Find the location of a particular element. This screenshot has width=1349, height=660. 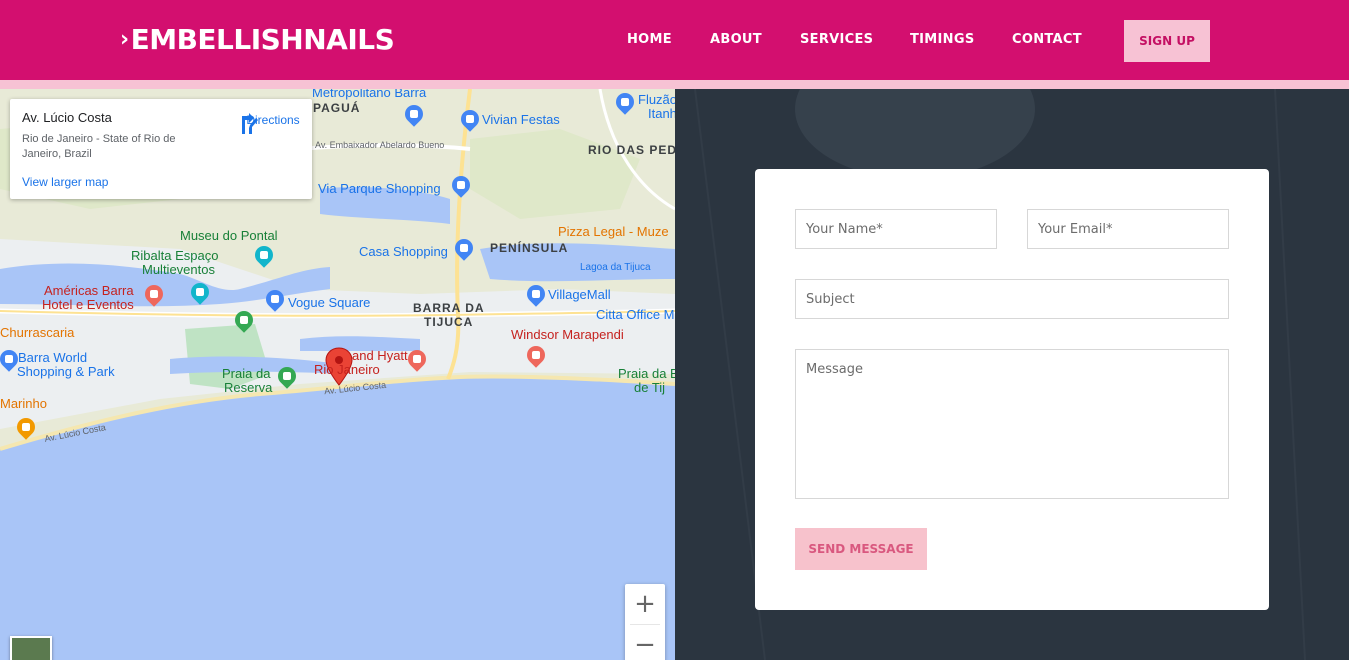

zoom-out-button: − is located at coordinates (645, 642).